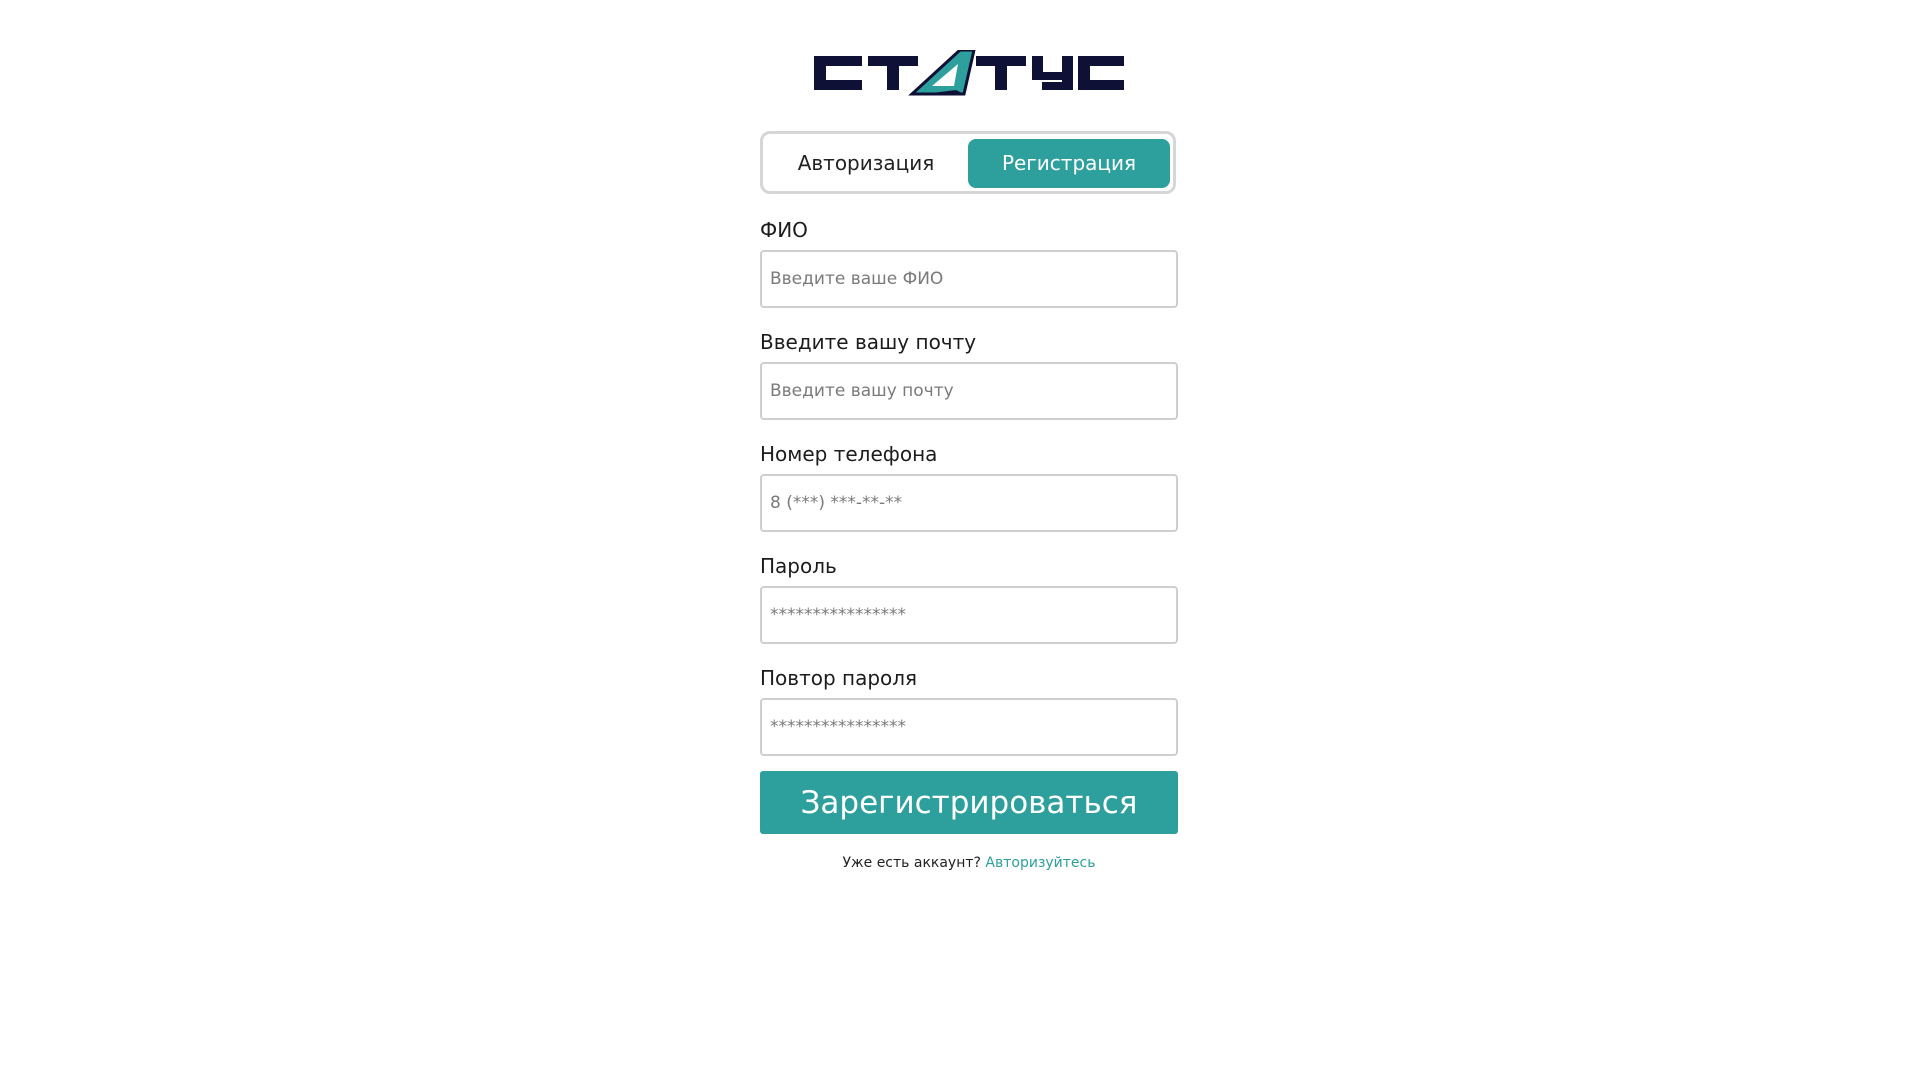 The image size is (1919, 1079). I want to click on login-link: Авторизуйтесь, so click(1040, 863).